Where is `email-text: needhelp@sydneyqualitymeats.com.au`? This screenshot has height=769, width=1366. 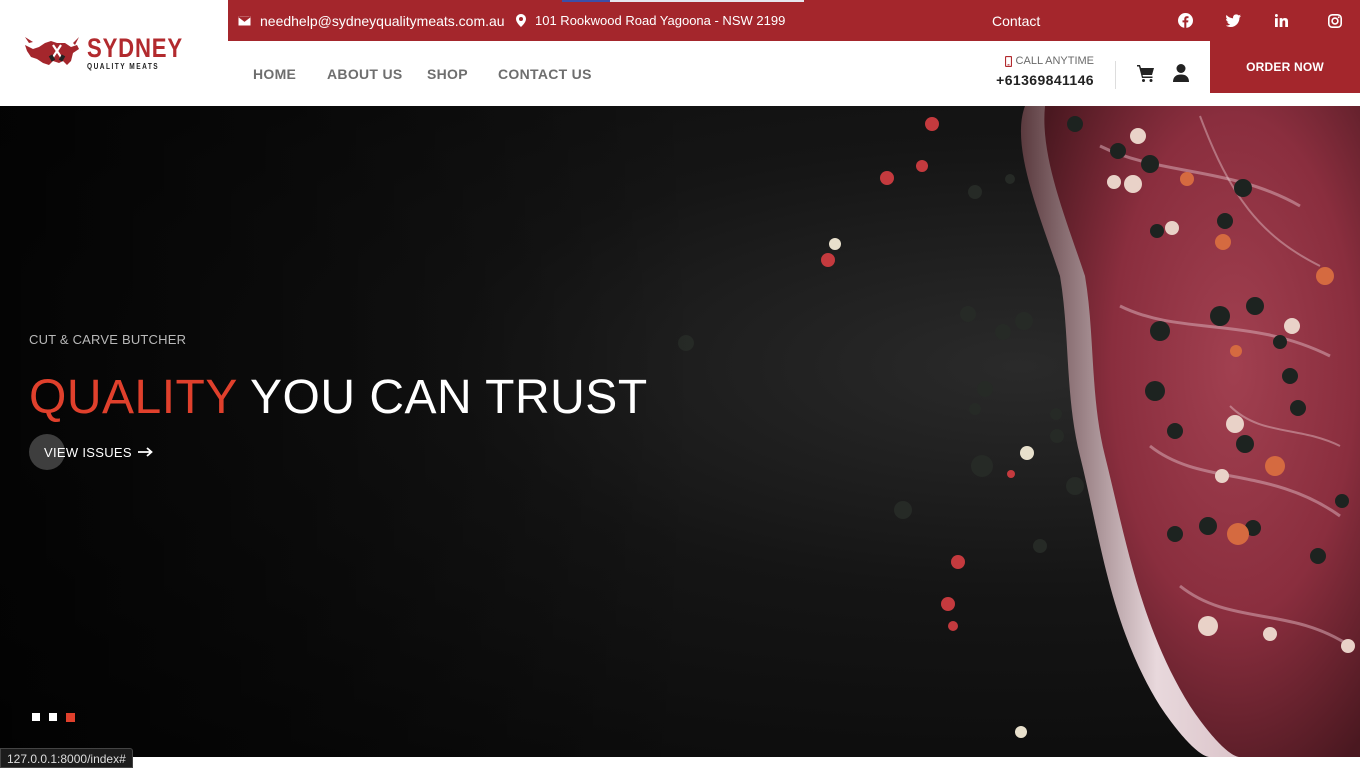 email-text: needhelp@sydneyqualitymeats.com.au is located at coordinates (382, 20).